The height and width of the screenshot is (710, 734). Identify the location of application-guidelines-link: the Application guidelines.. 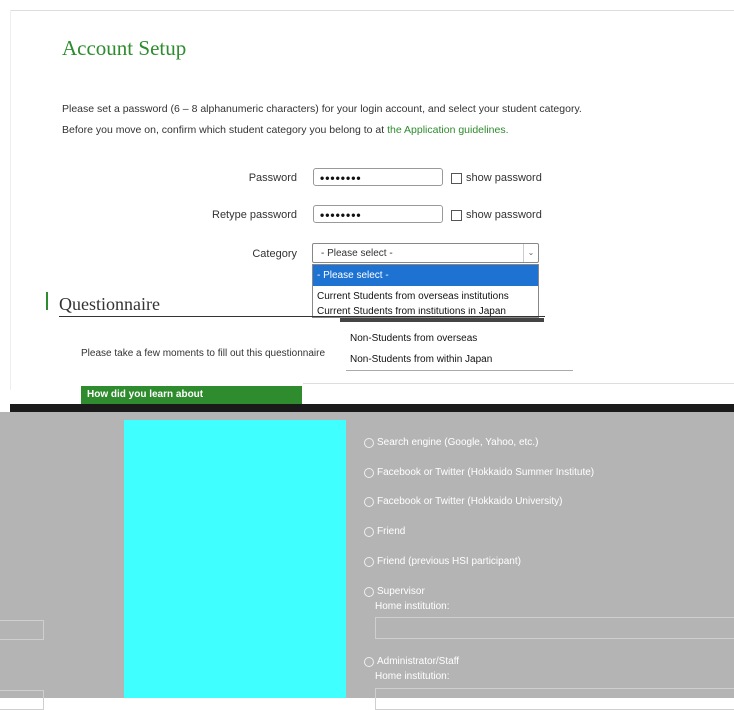
(447, 130).